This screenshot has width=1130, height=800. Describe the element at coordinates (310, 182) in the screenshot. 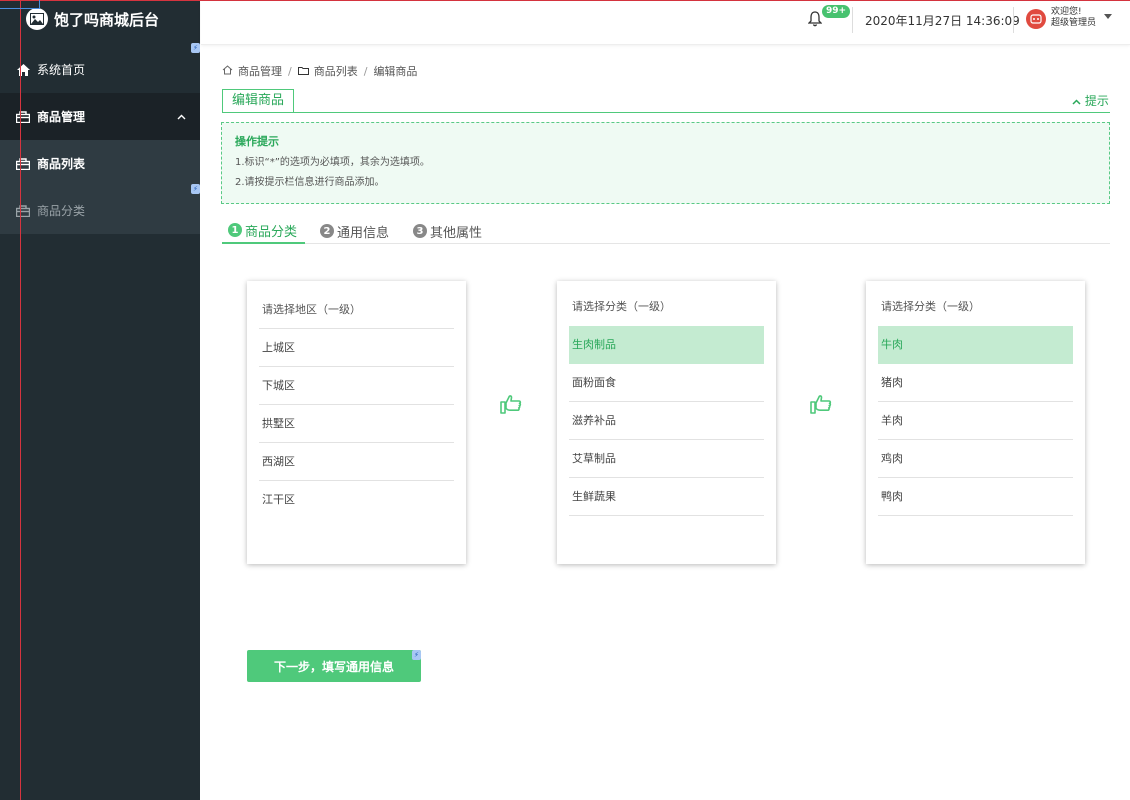

I see `tip-line: 2.请按提示栏信息进行商品添加。` at that location.